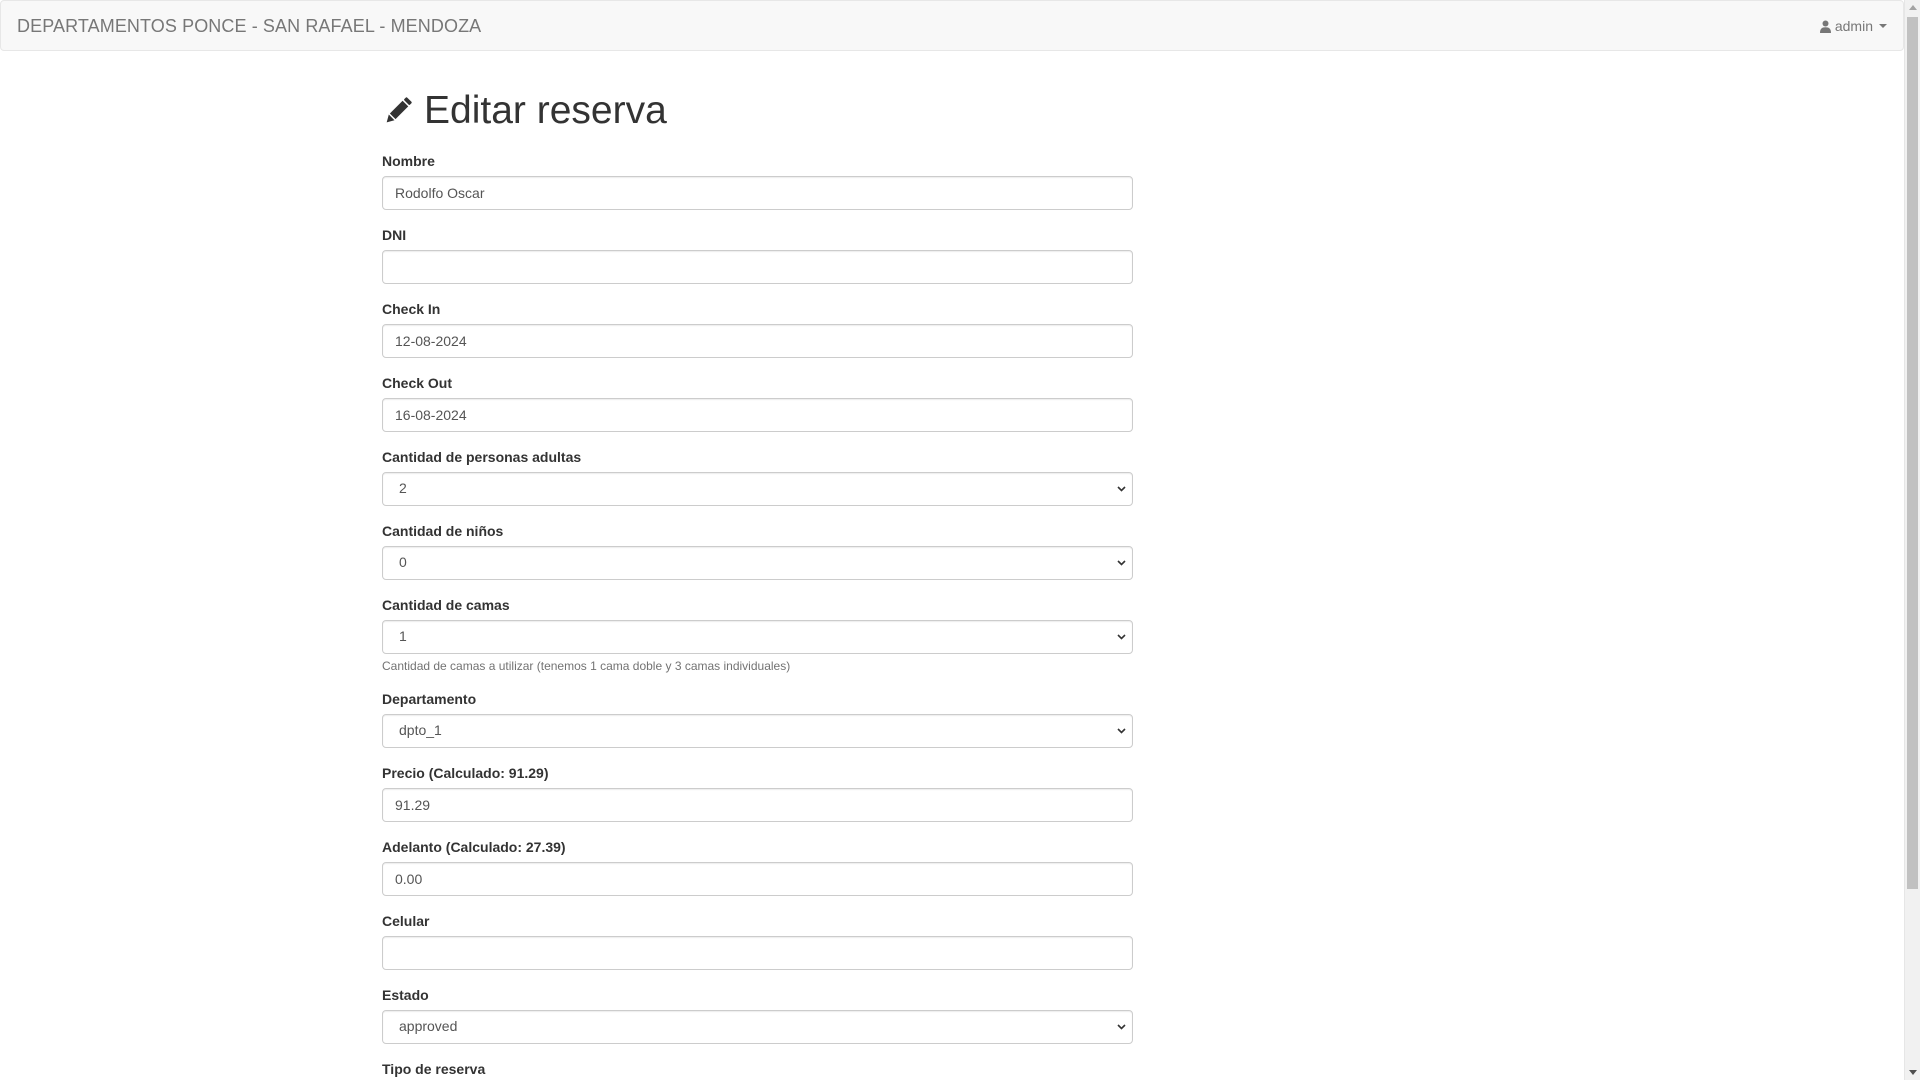 This screenshot has width=1920, height=1080. I want to click on form-group-estado: Estado approved, so click(757, 1014).